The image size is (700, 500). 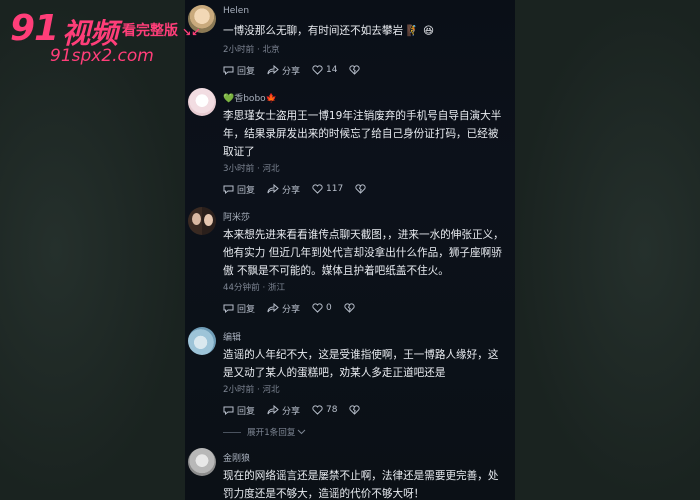 I want to click on watermark-badge: 看完整版, so click(x=150, y=31).